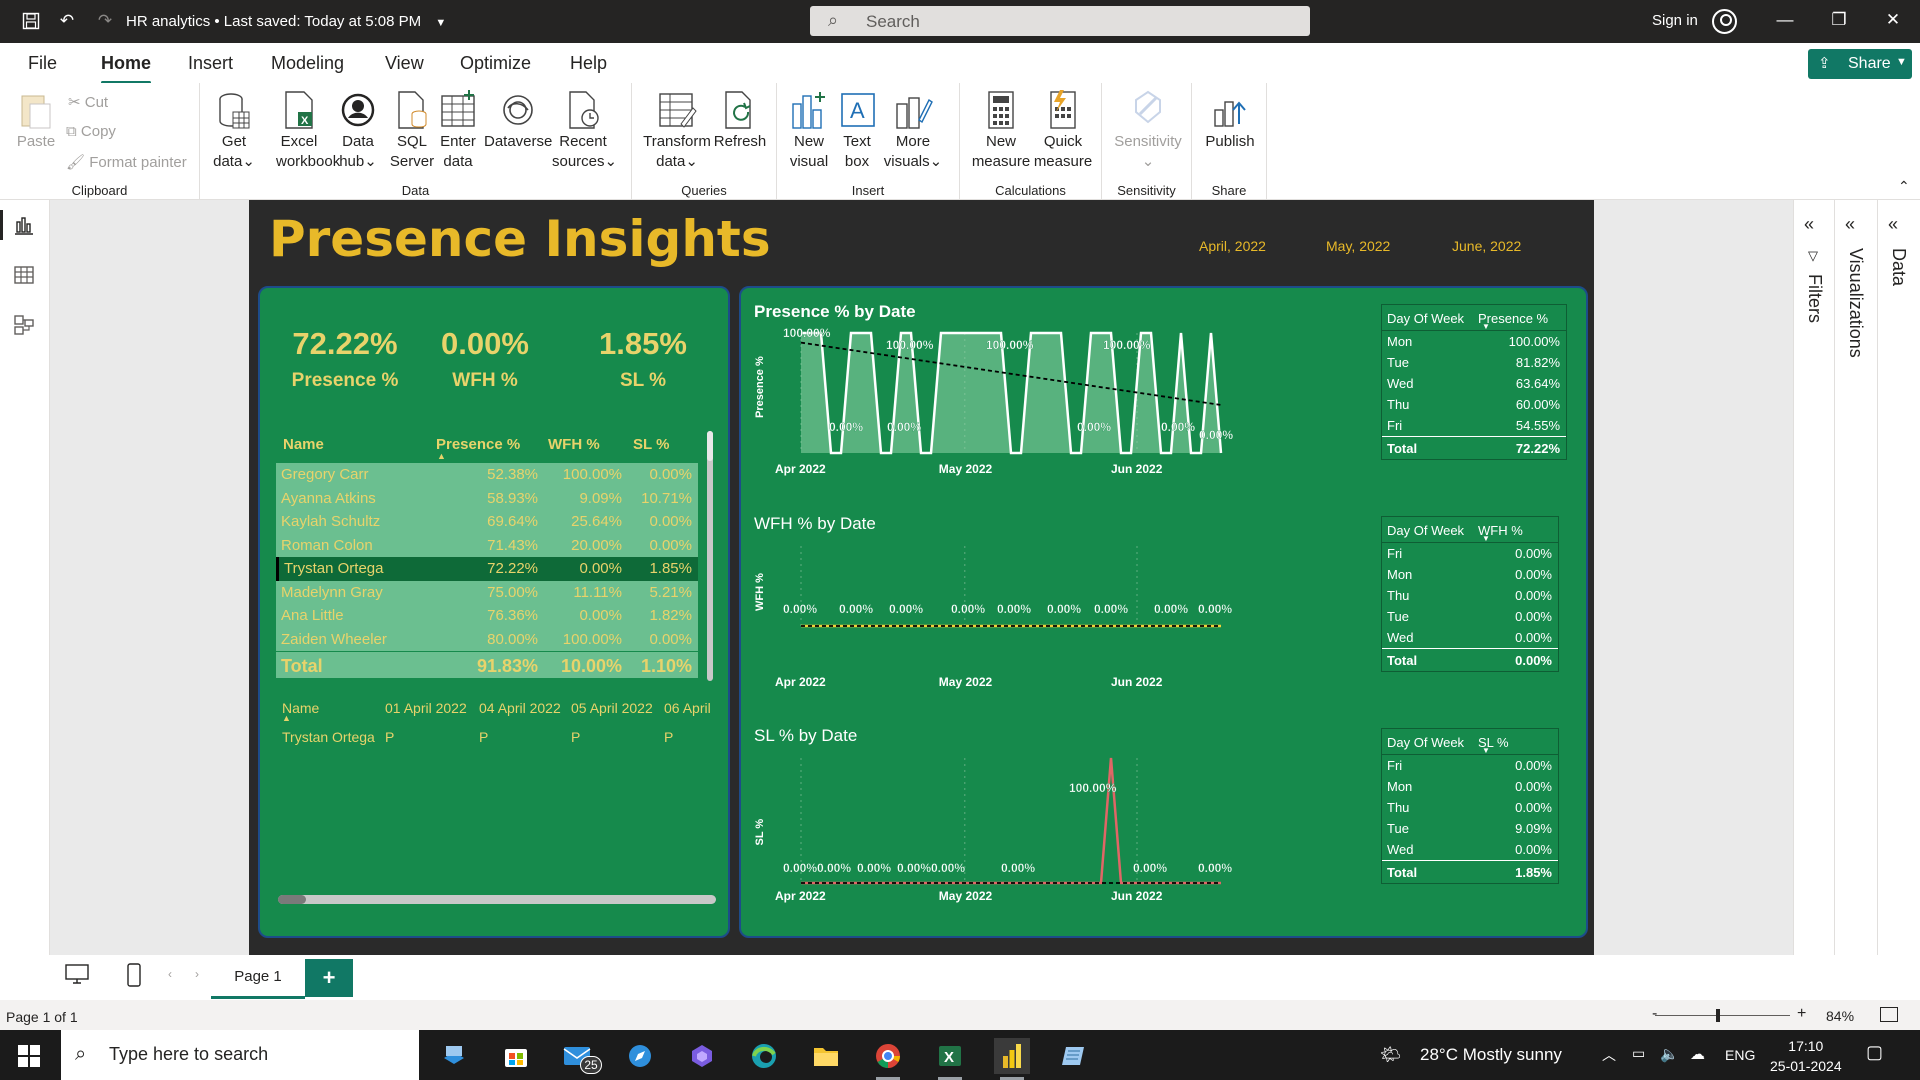 Image resolution: width=1920 pixels, height=1080 pixels. What do you see at coordinates (1898, 577) in the screenshot?
I see `data-pane: « Data` at bounding box center [1898, 577].